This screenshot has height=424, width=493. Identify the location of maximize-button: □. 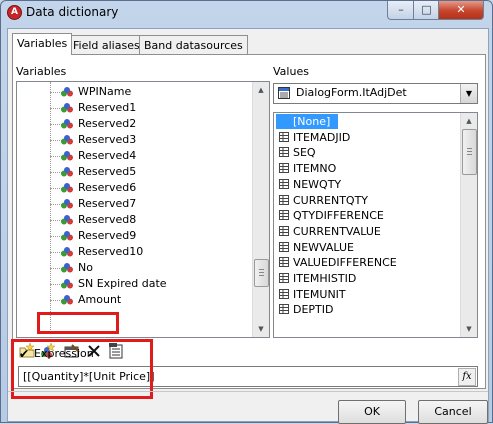
(426, 10).